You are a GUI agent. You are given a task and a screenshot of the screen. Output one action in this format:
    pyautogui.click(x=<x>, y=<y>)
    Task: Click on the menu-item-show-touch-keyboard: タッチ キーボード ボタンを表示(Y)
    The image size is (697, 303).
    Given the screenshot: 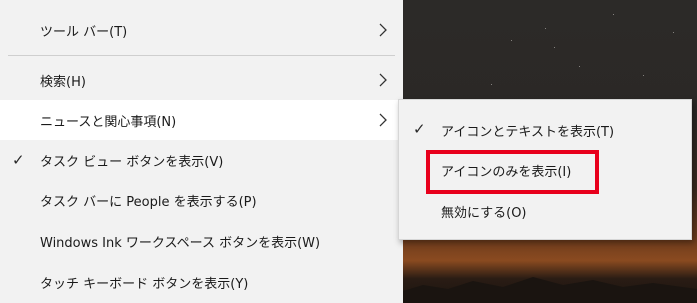 What is the action you would take?
    pyautogui.click(x=201, y=282)
    